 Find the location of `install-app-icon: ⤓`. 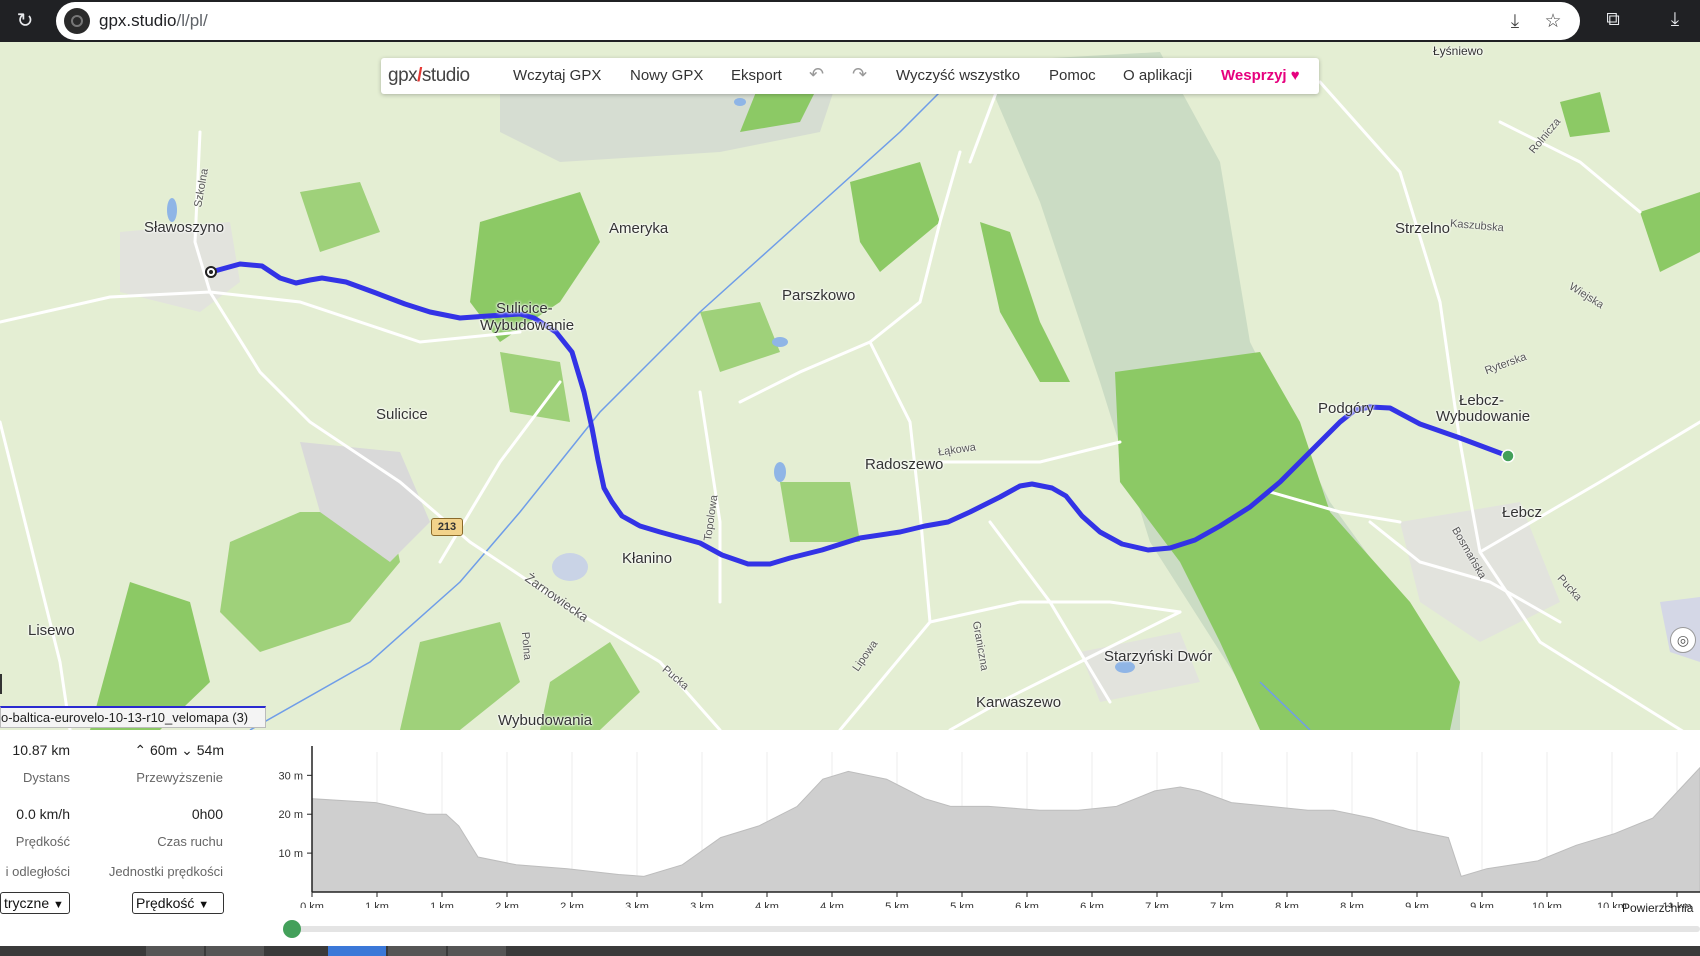

install-app-icon: ⤓ is located at coordinates (1515, 22).